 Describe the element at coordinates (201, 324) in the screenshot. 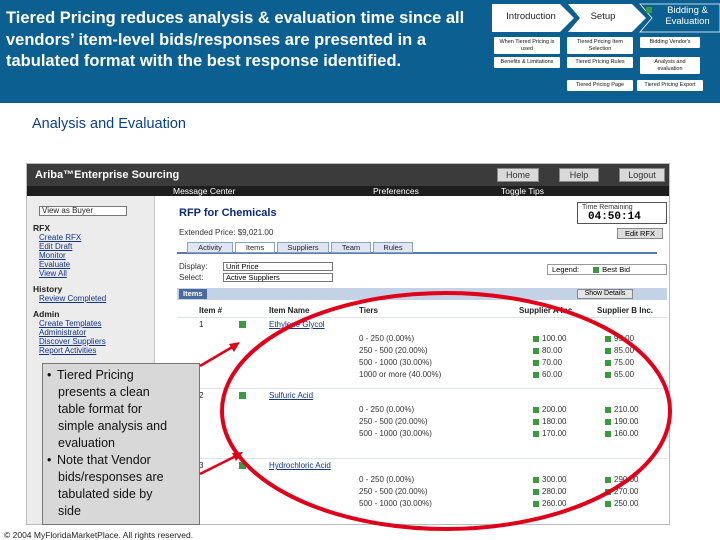

I see `item-number: 1` at that location.